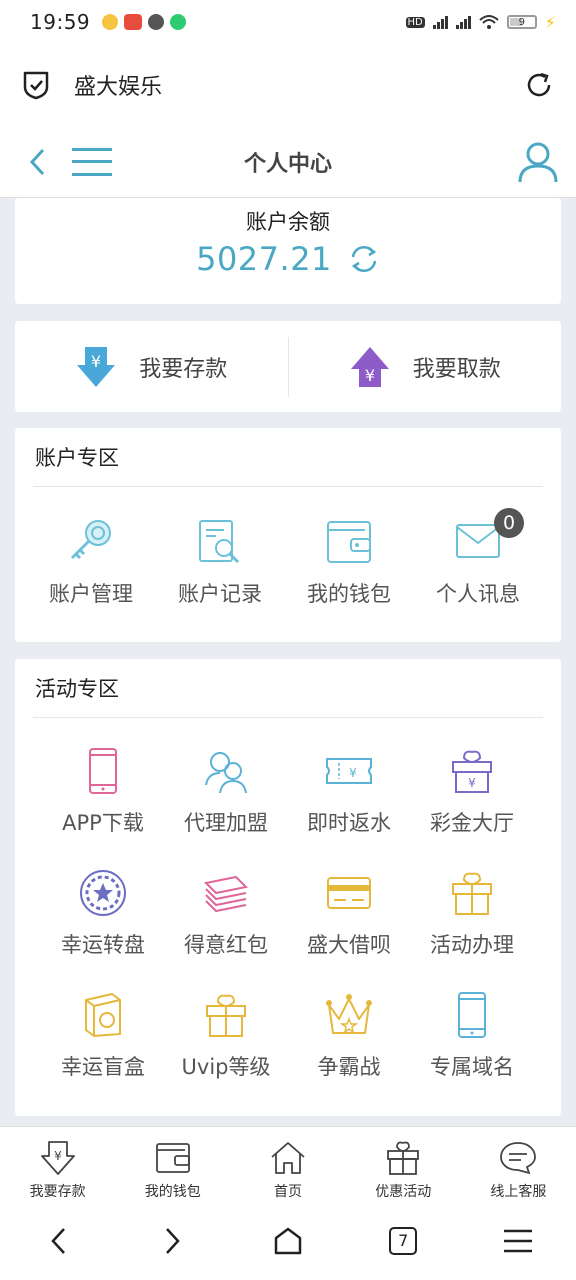 Image resolution: width=576 pixels, height=1280 pixels. I want to click on item-label: 幸运盲盒, so click(103, 1067).